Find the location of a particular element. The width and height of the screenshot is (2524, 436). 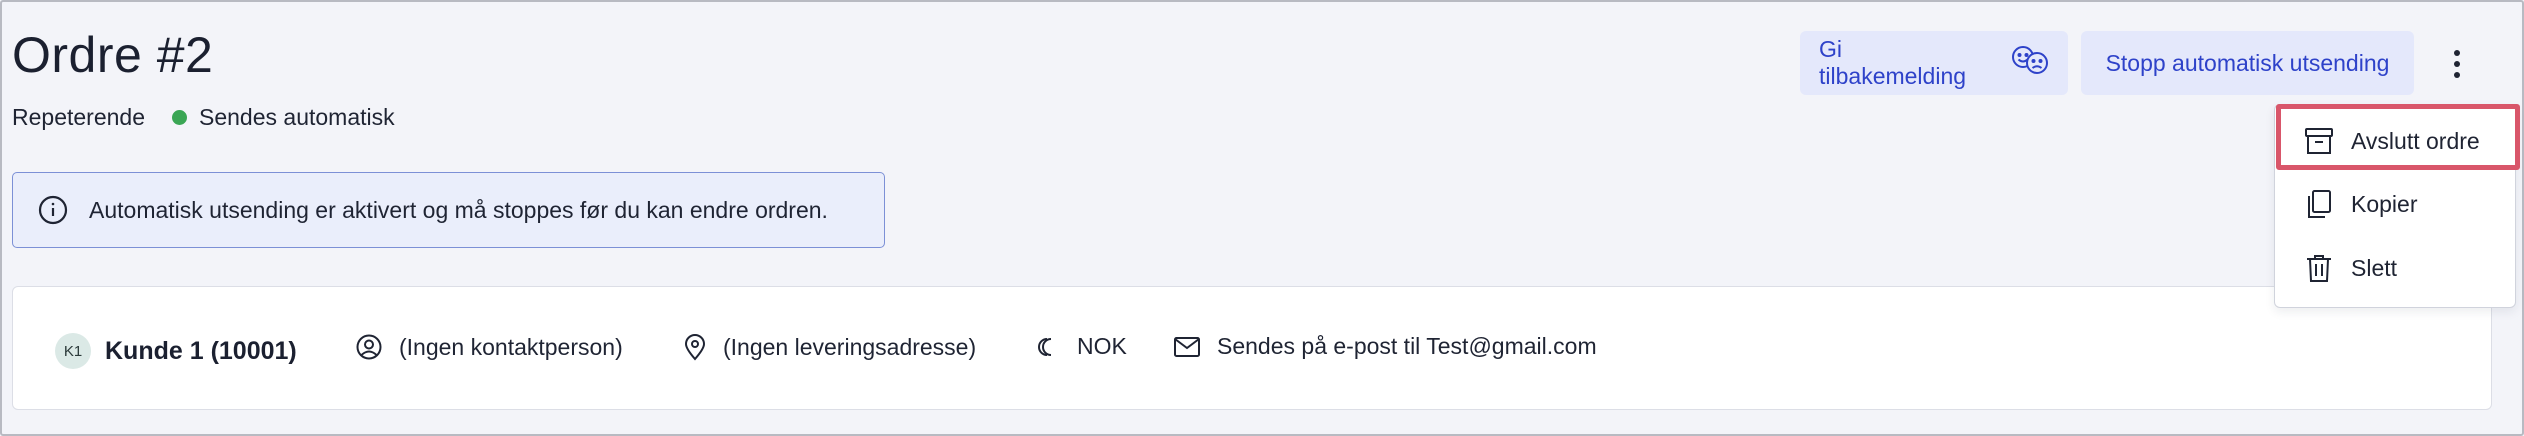

location-pin-icon is located at coordinates (695, 347).